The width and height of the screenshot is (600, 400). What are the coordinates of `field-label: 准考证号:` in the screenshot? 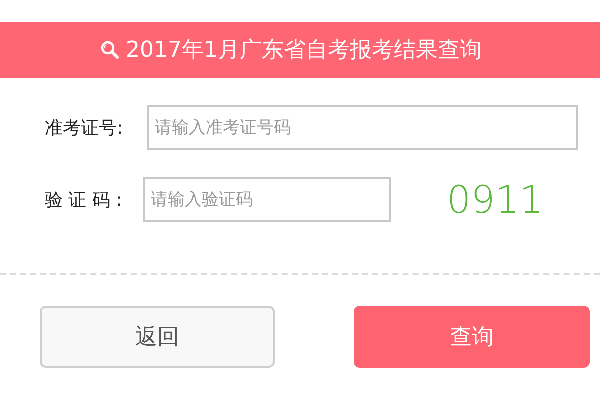 It's located at (84, 128).